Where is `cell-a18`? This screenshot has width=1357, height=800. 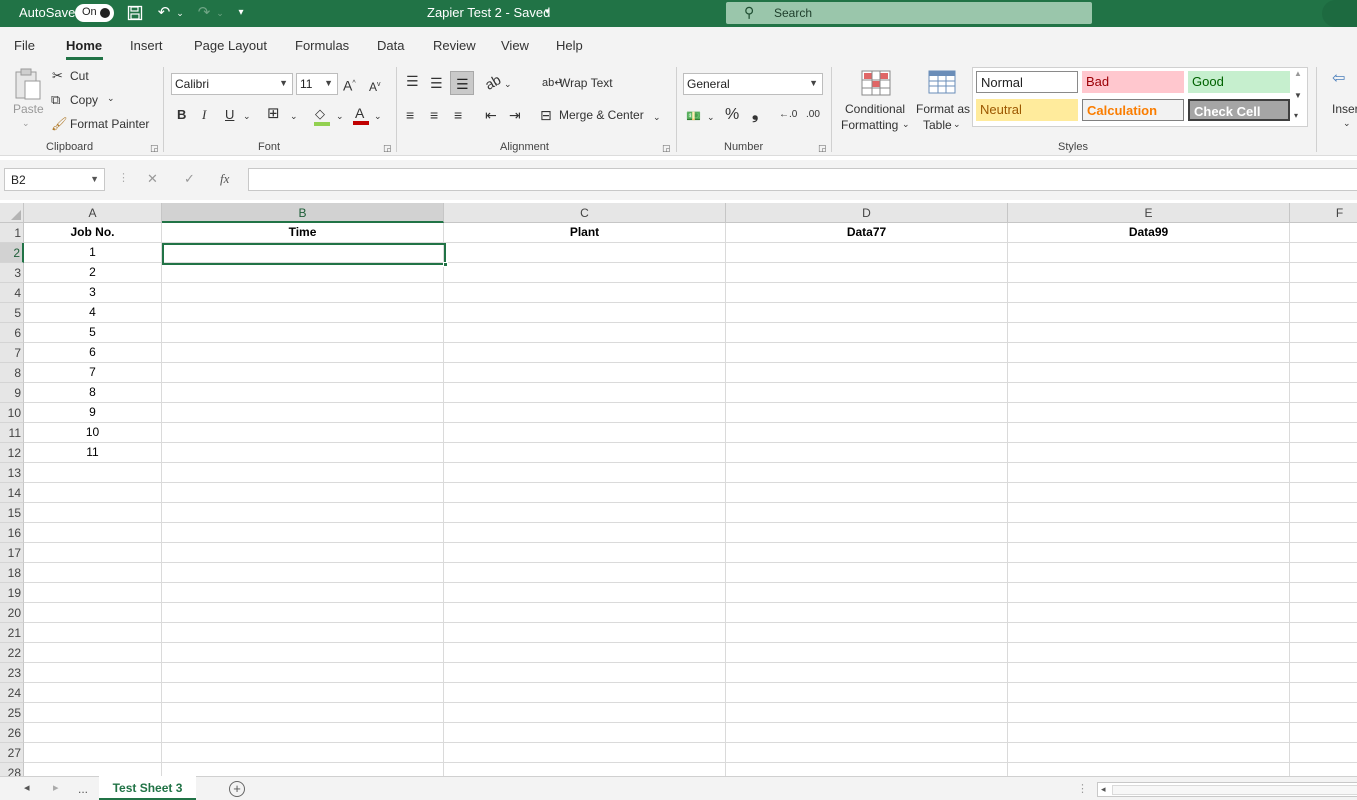
cell-a18 is located at coordinates (93, 573).